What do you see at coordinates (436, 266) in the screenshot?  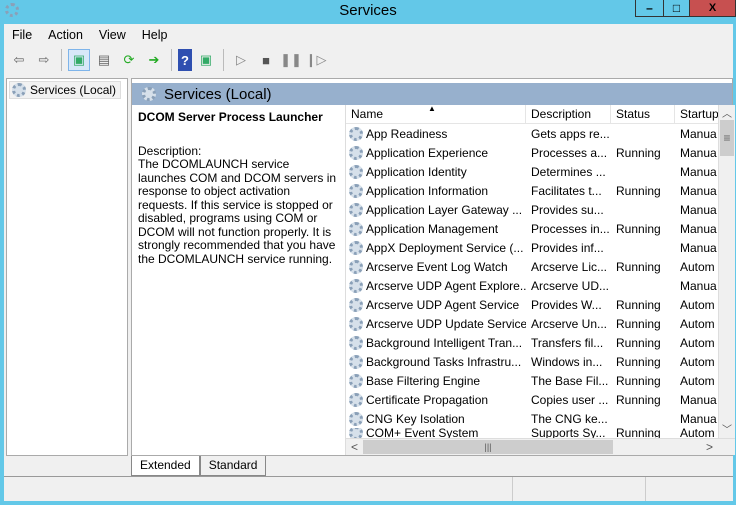 I see `service-name-cell: Arcserve Event Log Watch` at bounding box center [436, 266].